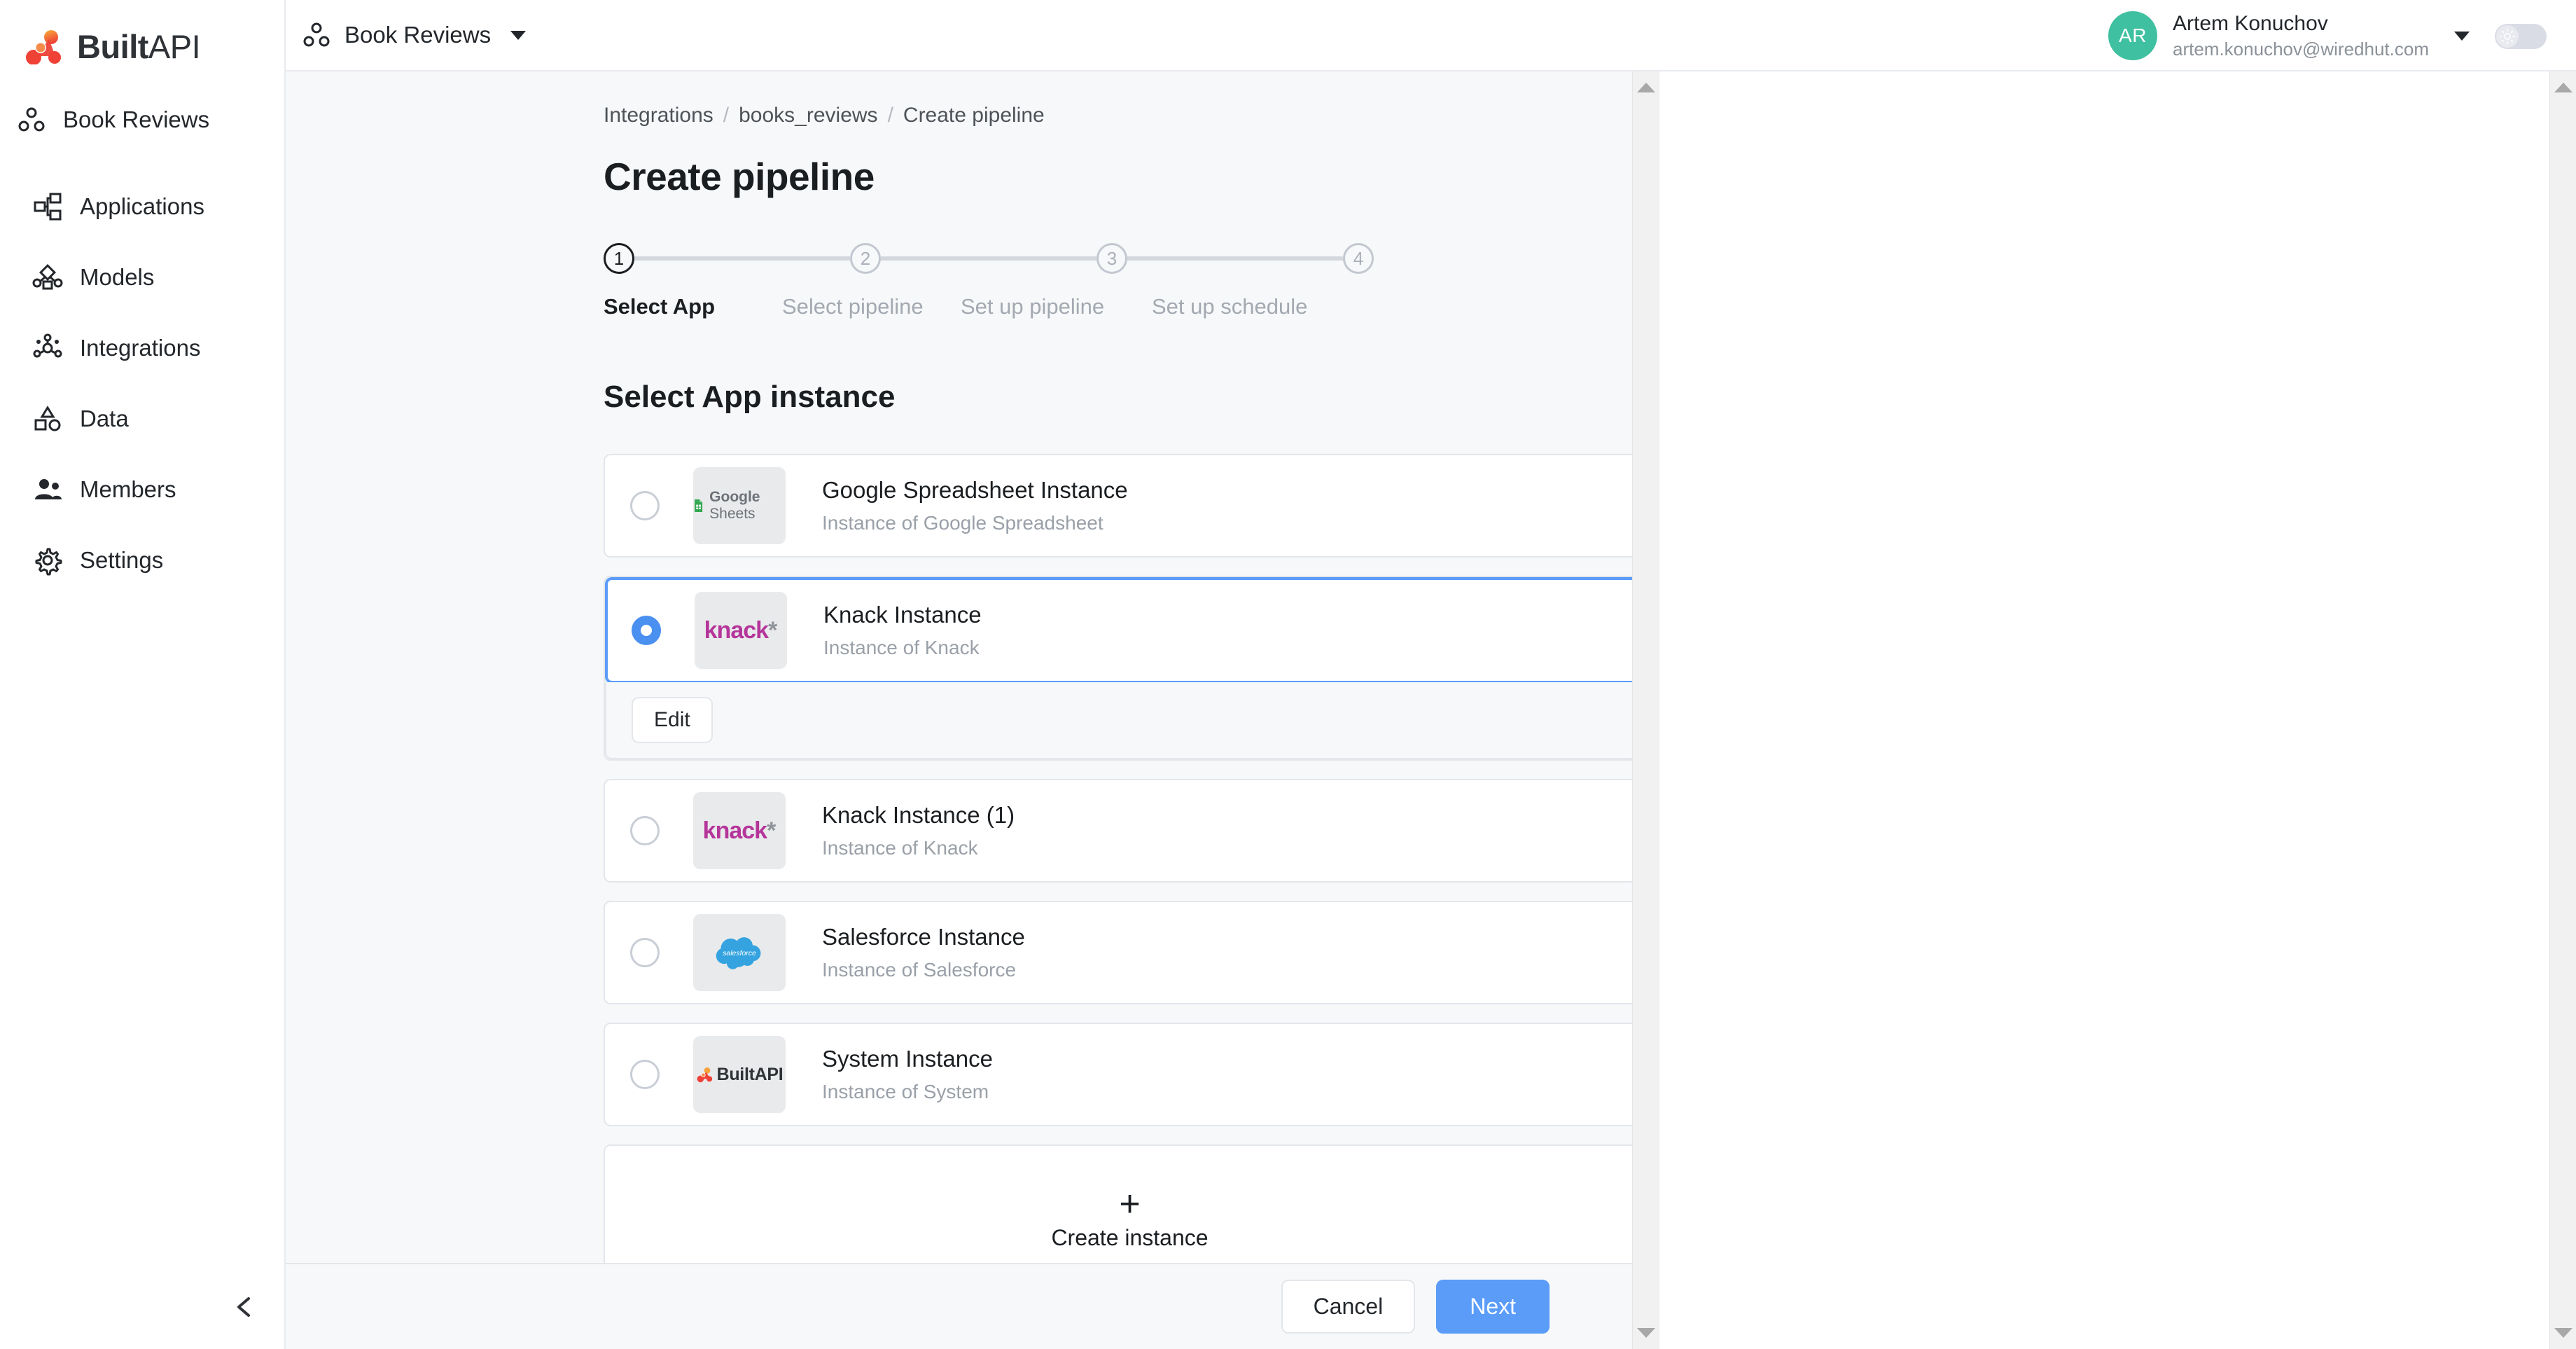  What do you see at coordinates (918, 815) in the screenshot?
I see `instance-title: Knack Instance (1)` at bounding box center [918, 815].